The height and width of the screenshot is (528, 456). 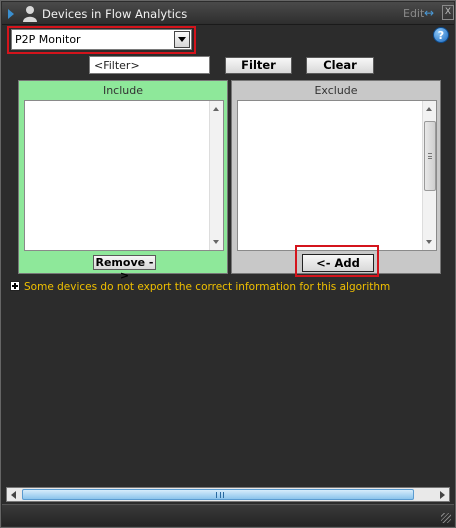 I want to click on scroll-thumb, so click(x=430, y=156).